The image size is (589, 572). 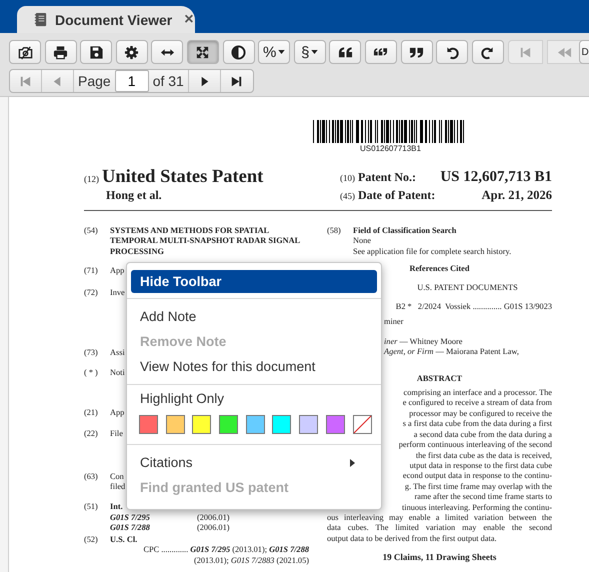 What do you see at coordinates (91, 477) in the screenshot?
I see `field-number: (63)` at bounding box center [91, 477].